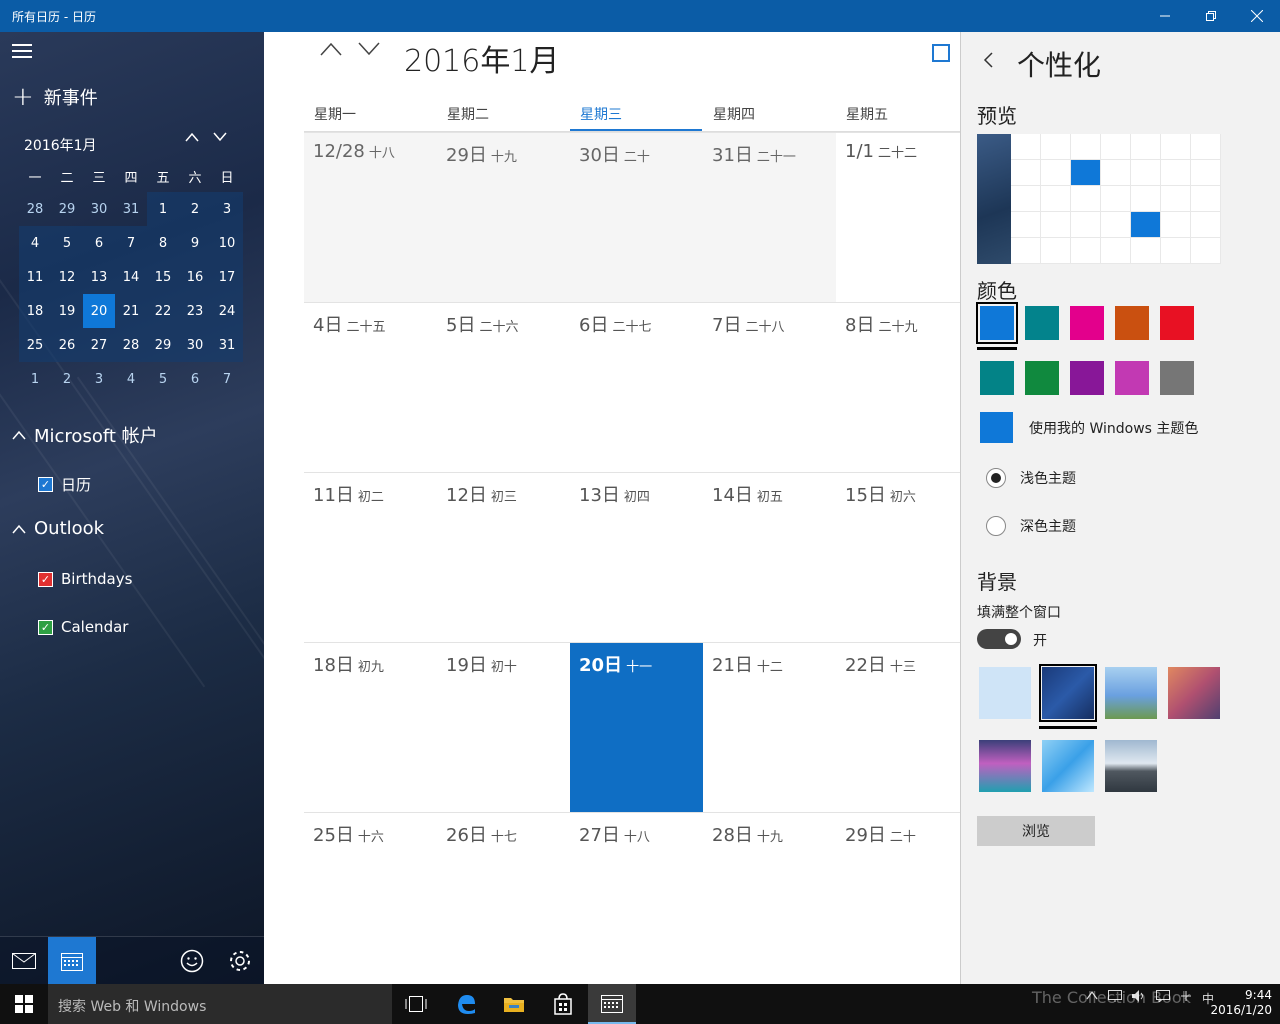 The width and height of the screenshot is (1280, 1024). I want to click on mini-day: 19, so click(67, 311).